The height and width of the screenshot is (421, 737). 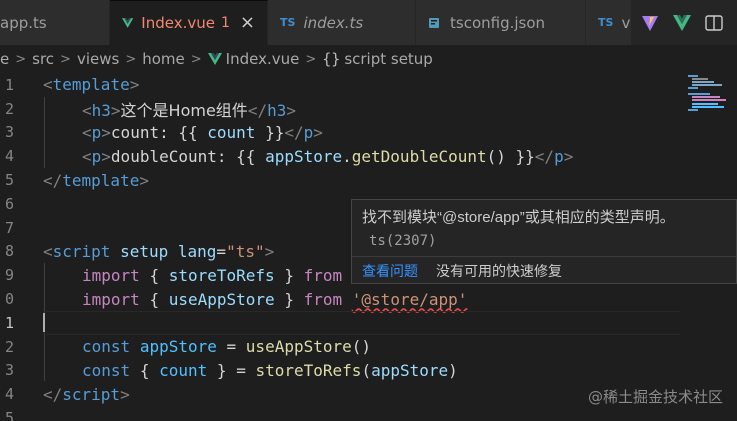 I want to click on tab-tsconfig-json: tsconfig.json, so click(x=501, y=22).